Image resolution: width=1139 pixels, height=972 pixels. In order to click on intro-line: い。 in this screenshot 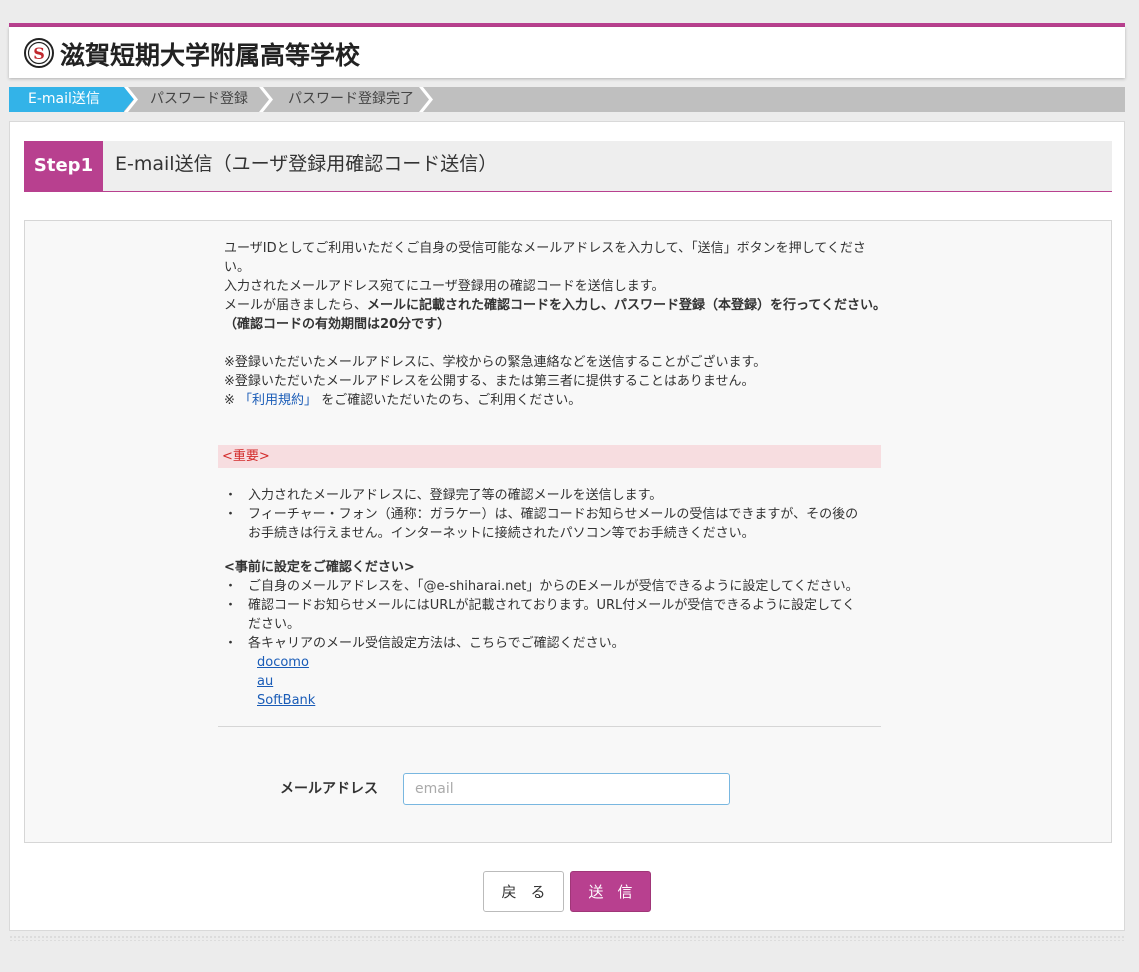, I will do `click(237, 267)`.